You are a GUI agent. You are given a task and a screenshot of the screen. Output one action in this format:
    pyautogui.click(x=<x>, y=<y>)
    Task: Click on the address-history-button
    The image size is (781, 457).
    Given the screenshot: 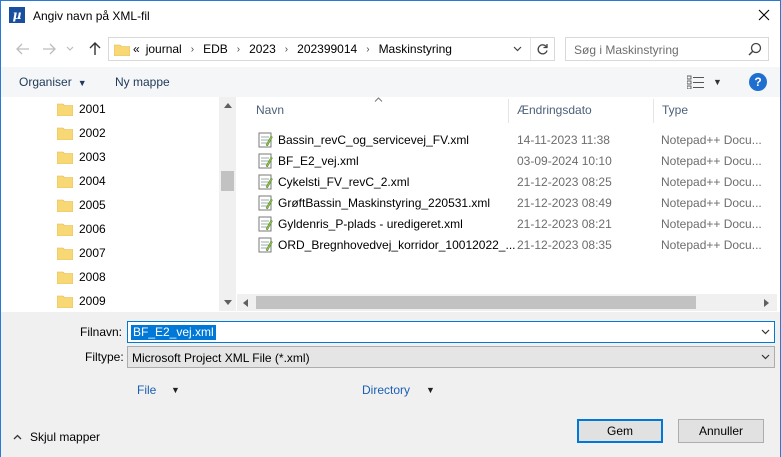 What is the action you would take?
    pyautogui.click(x=517, y=49)
    